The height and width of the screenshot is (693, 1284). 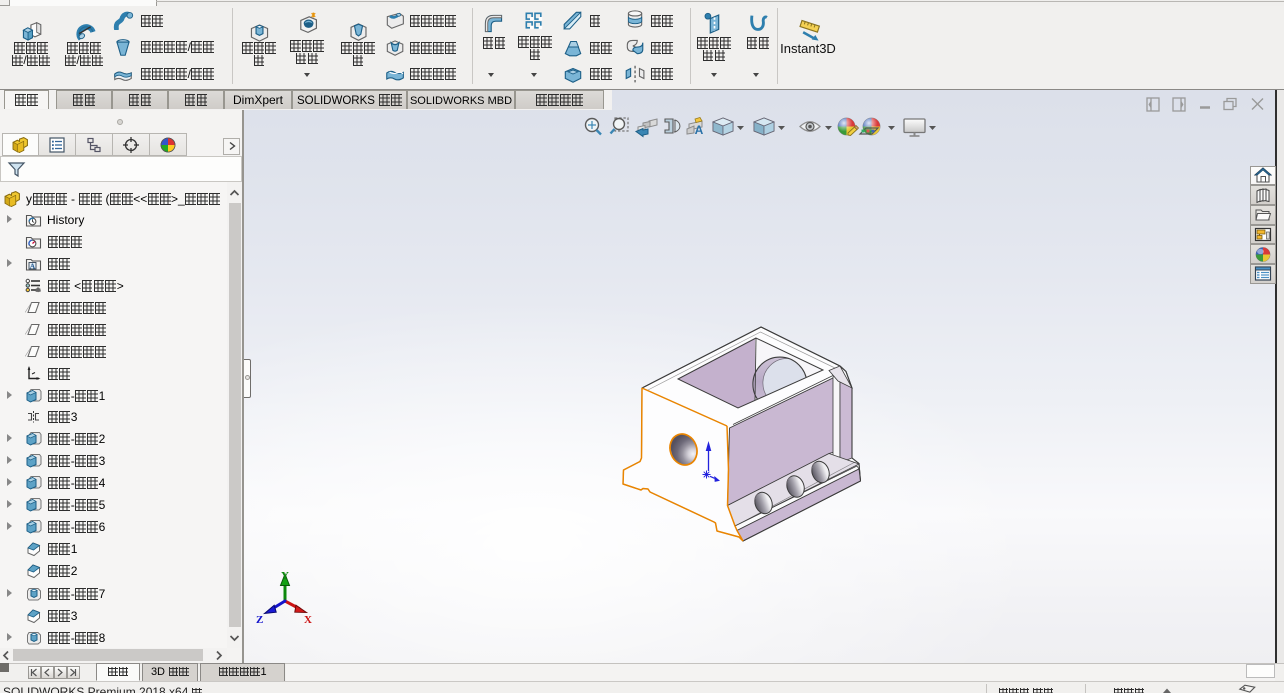 What do you see at coordinates (259, 620) in the screenshot?
I see `svg-text: Z` at bounding box center [259, 620].